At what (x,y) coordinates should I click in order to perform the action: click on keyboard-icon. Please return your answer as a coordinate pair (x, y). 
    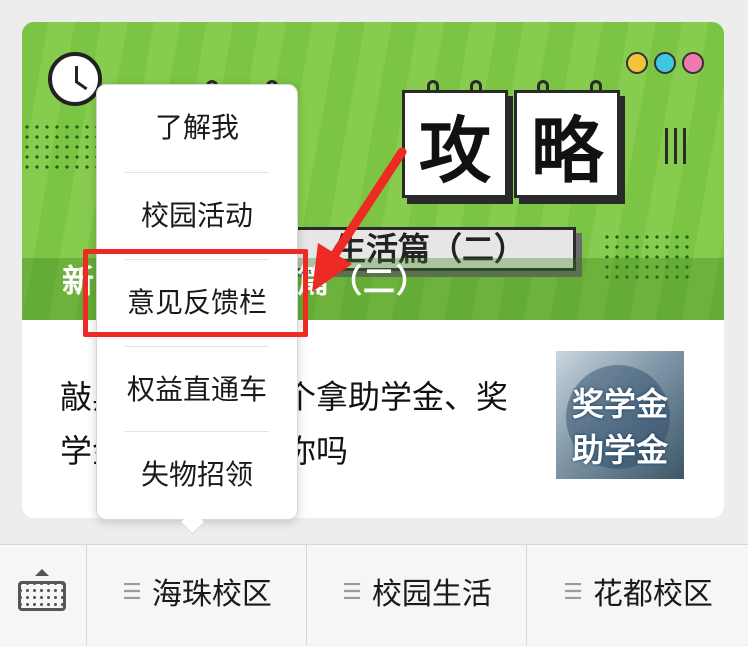
    Looking at the image, I should click on (42, 596).